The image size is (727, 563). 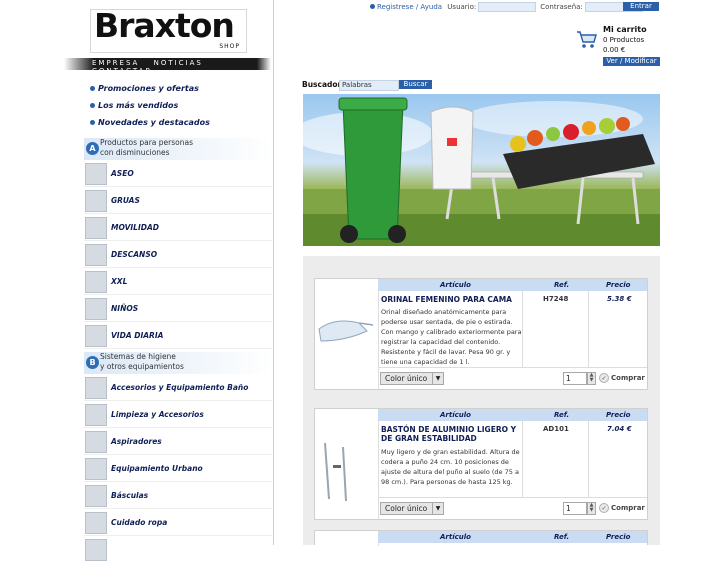 I want to click on category-label: MOVILIDAD, so click(x=135, y=227).